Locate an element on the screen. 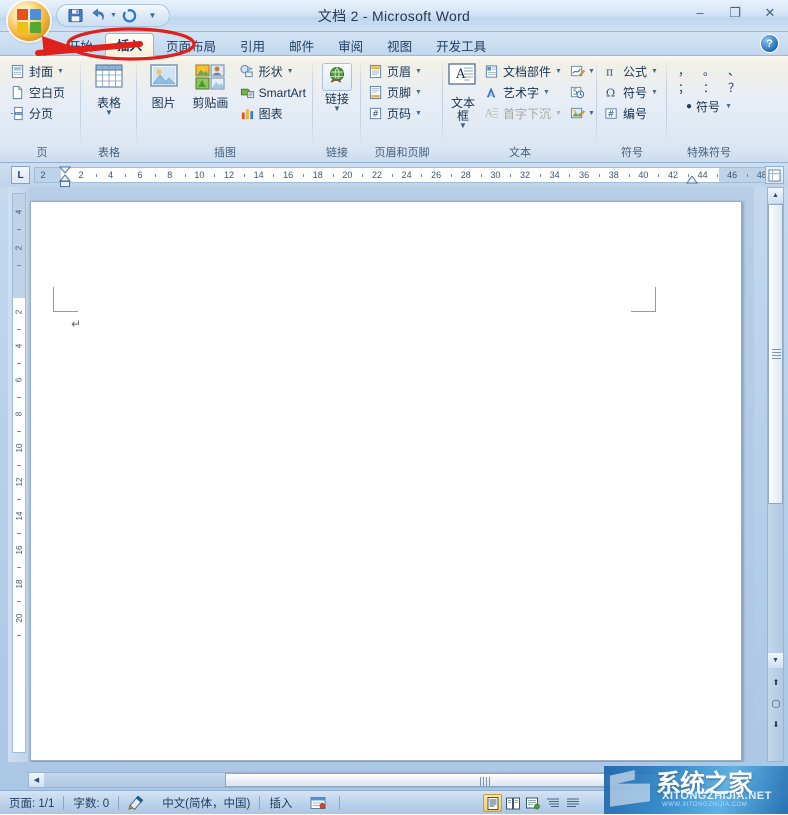 The height and width of the screenshot is (815, 788). view-draft-button is located at coordinates (572, 803).